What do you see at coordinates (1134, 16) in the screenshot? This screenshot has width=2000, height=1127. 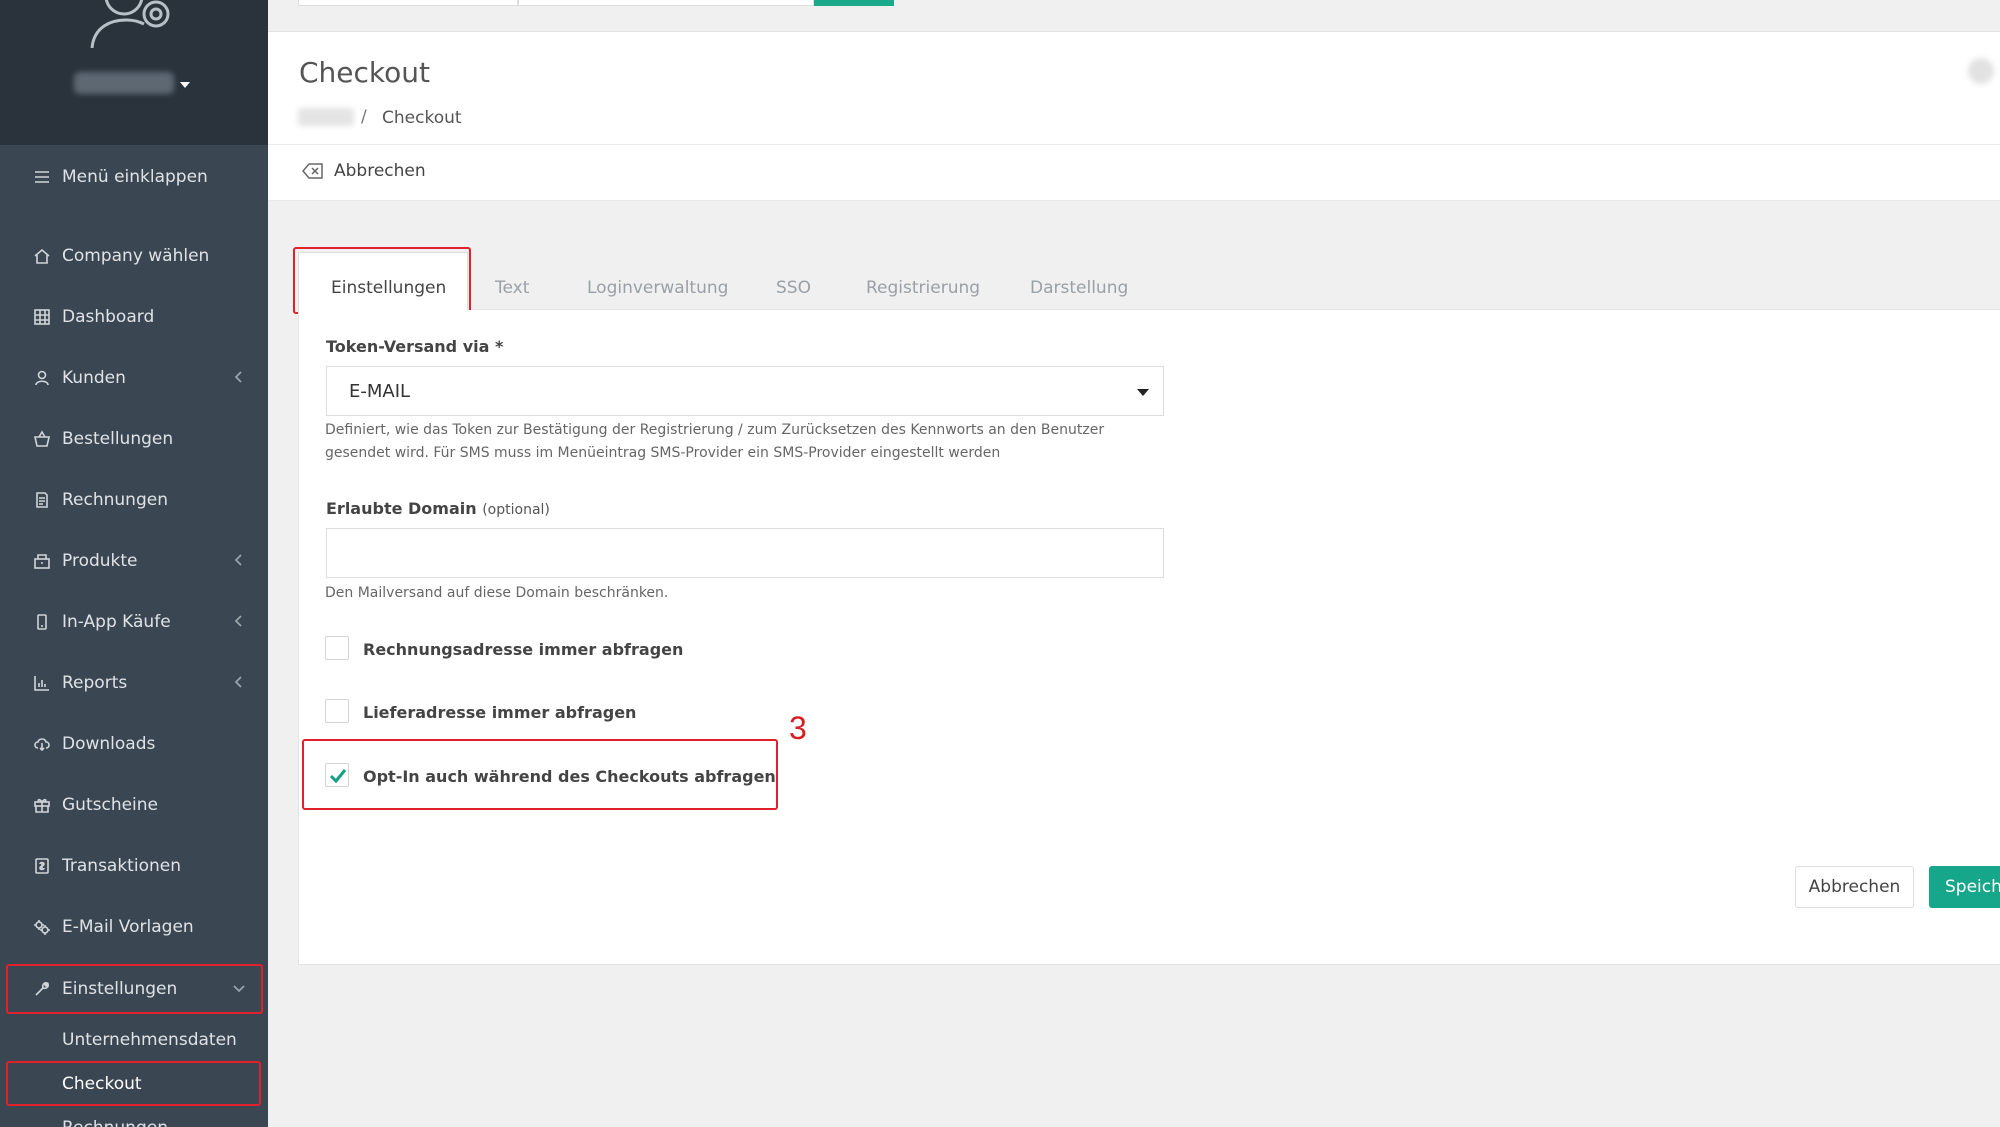 I see `top-search-bar` at bounding box center [1134, 16].